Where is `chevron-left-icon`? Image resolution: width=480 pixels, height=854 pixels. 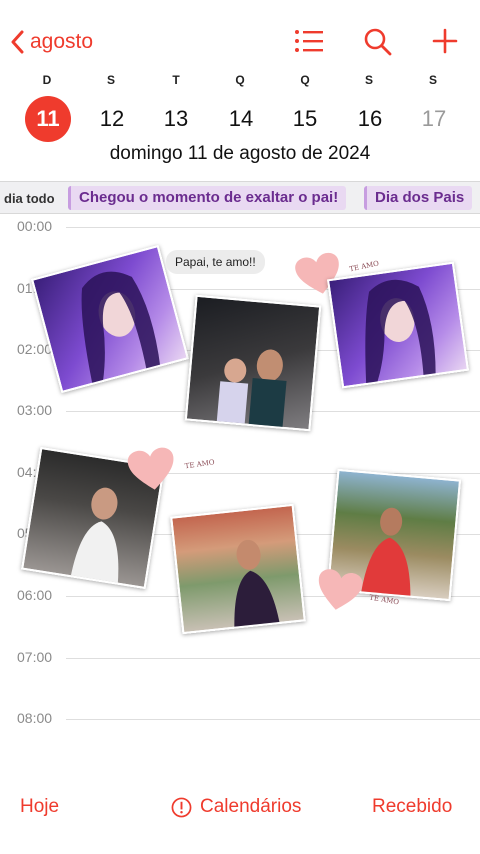
chevron-left-icon is located at coordinates (17, 42).